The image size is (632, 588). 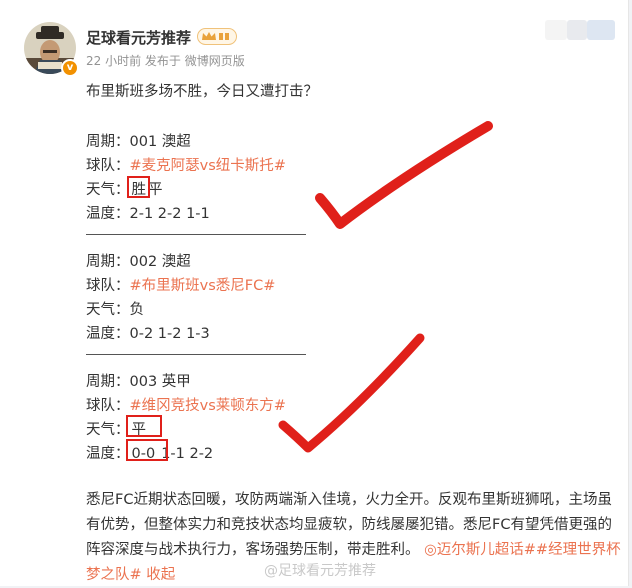 What do you see at coordinates (160, 575) in the screenshot?
I see `collapse-link: 收起` at bounding box center [160, 575].